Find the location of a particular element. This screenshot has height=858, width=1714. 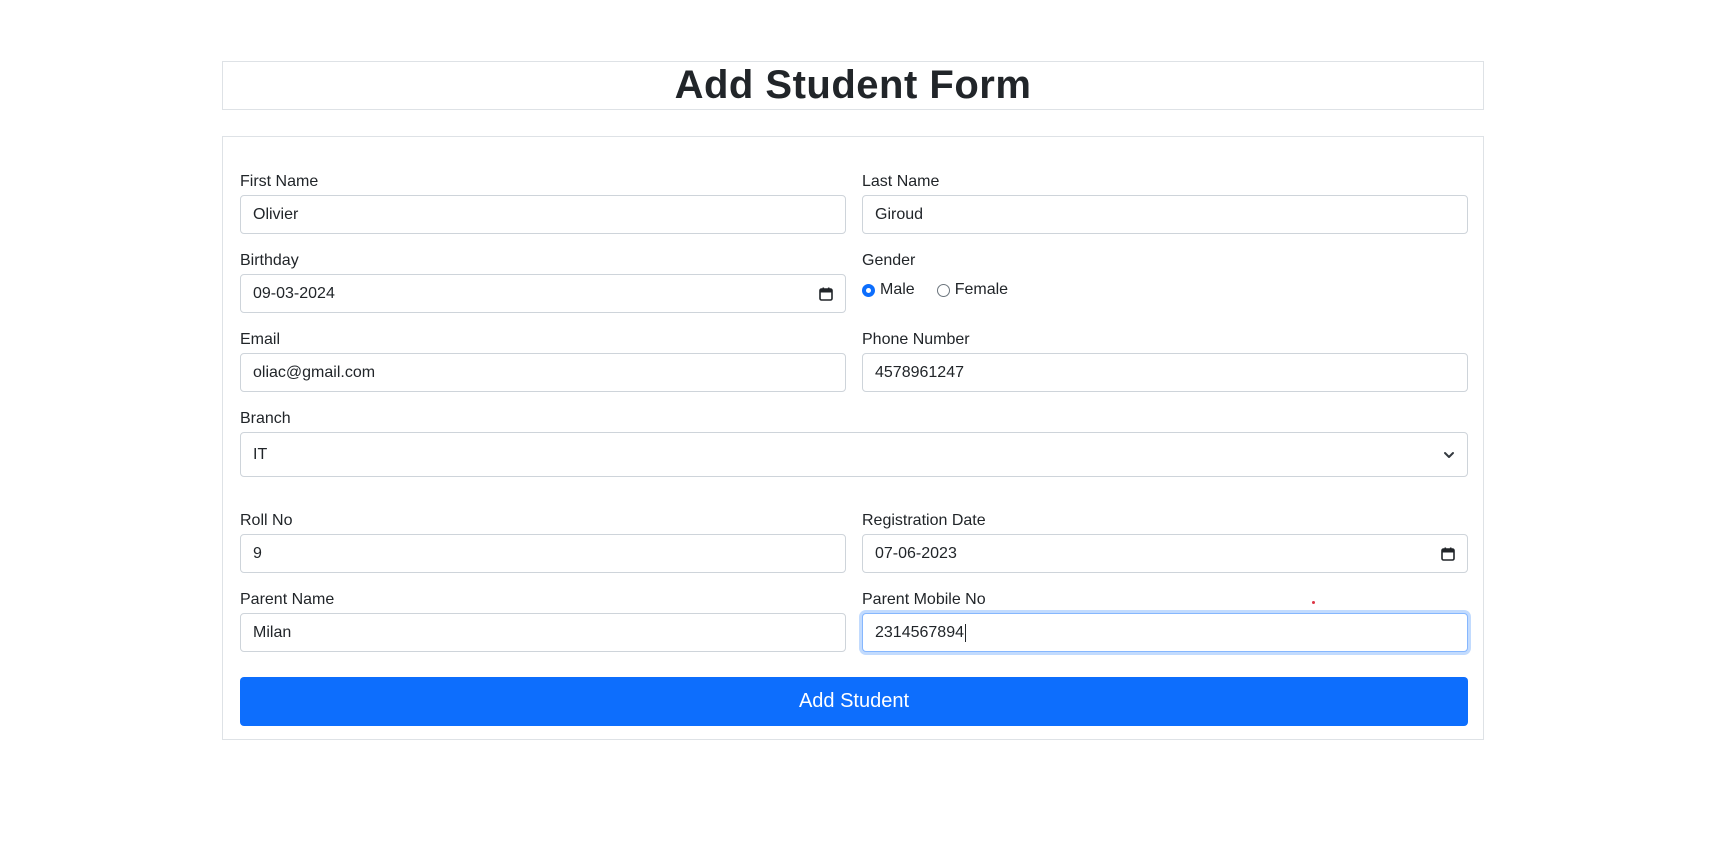

registration-date-group: Registration Date 07-06-2023 is located at coordinates (1165, 542).